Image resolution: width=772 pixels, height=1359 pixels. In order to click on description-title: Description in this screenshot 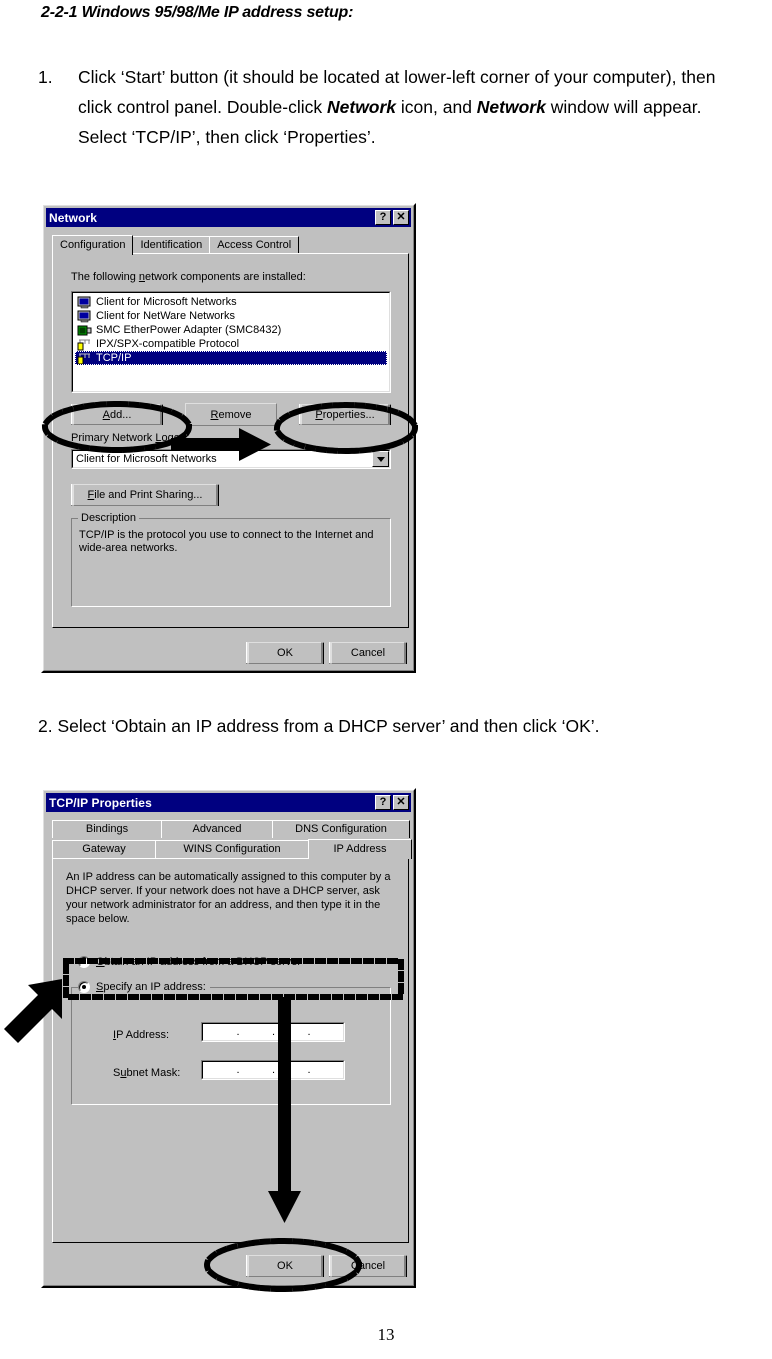, I will do `click(109, 518)`.